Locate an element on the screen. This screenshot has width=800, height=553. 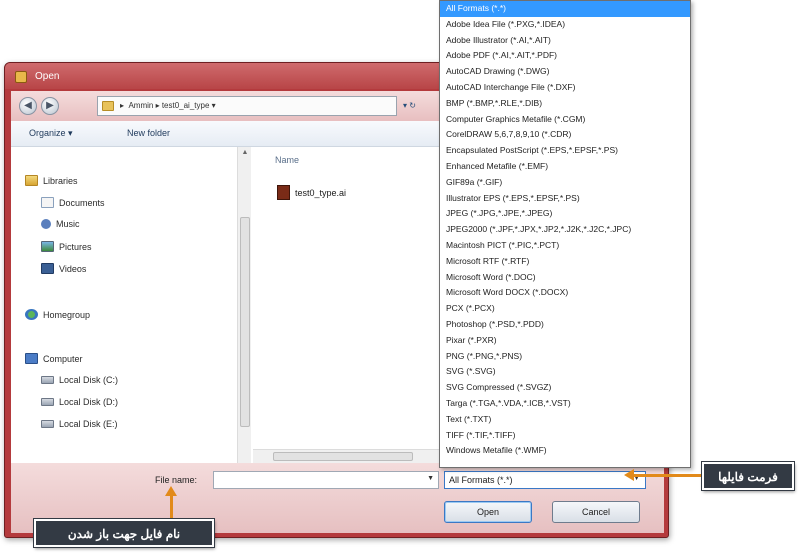
sidebar-item-computer: Computer is located at coordinates (54, 358).